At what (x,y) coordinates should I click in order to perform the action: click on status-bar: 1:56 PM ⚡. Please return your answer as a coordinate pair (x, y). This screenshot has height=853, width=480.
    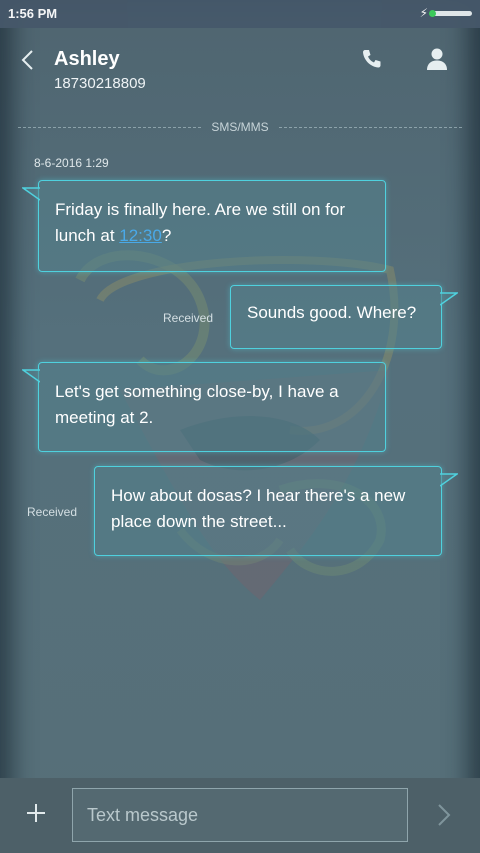
    Looking at the image, I should click on (240, 14).